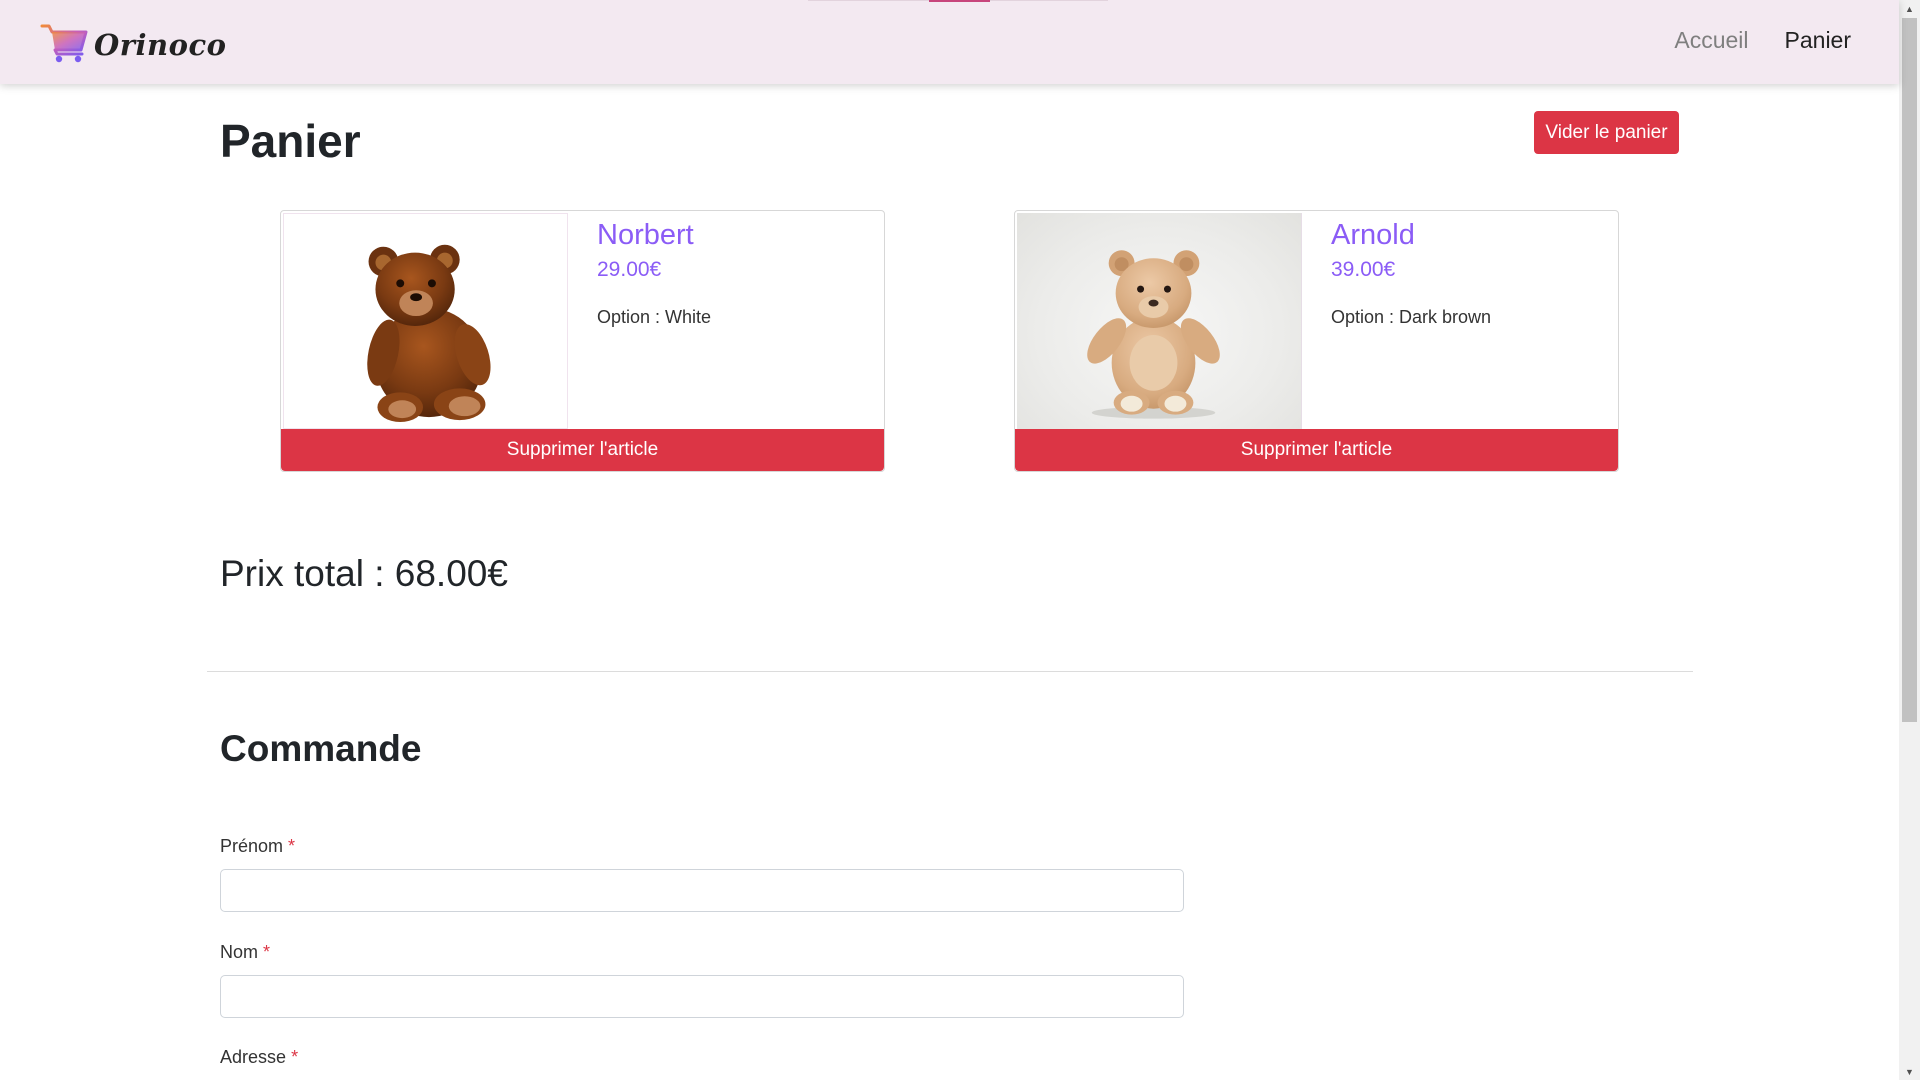 This screenshot has height=1080, width=1920. Describe the element at coordinates (949, 42) in the screenshot. I see `navbar: Orinoco Accueil Panier` at that location.